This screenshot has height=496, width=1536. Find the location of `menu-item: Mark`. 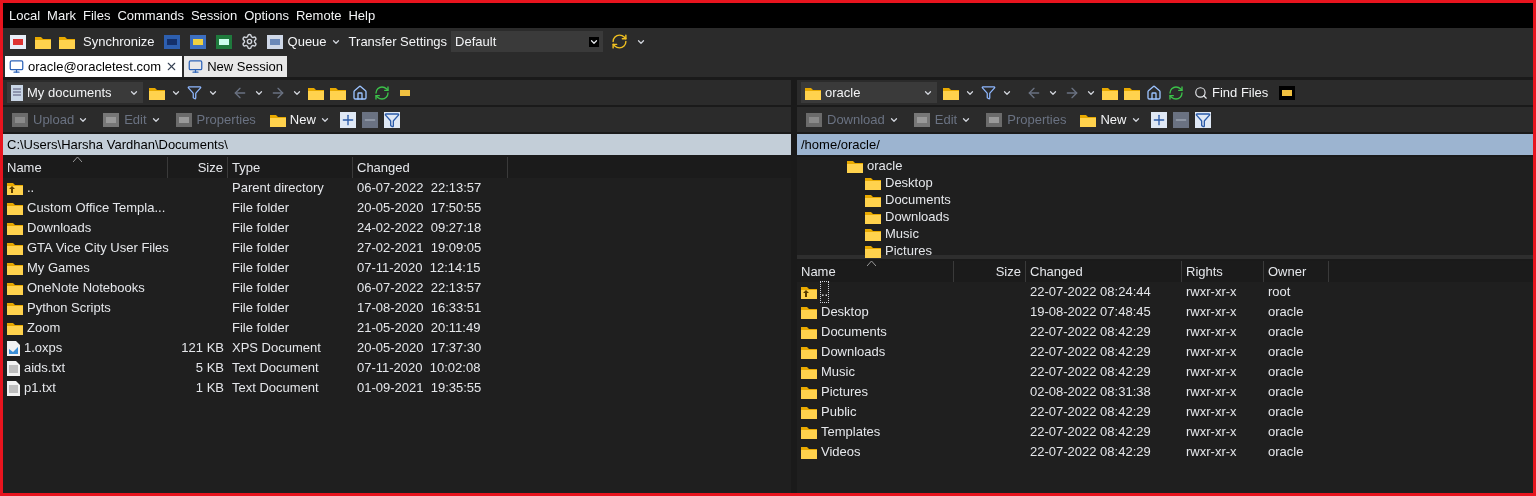

menu-item: Mark is located at coordinates (61, 15).